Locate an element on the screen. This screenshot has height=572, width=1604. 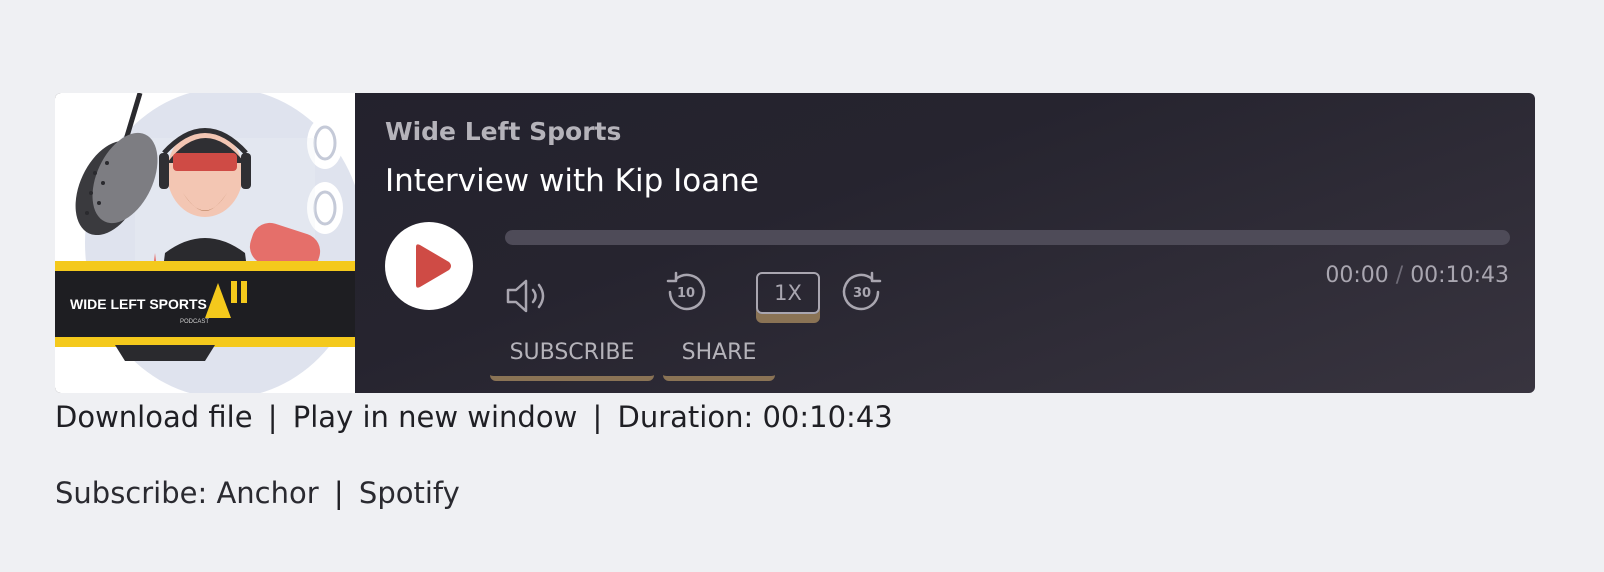
playback-speed-button: 1X is located at coordinates (788, 293).